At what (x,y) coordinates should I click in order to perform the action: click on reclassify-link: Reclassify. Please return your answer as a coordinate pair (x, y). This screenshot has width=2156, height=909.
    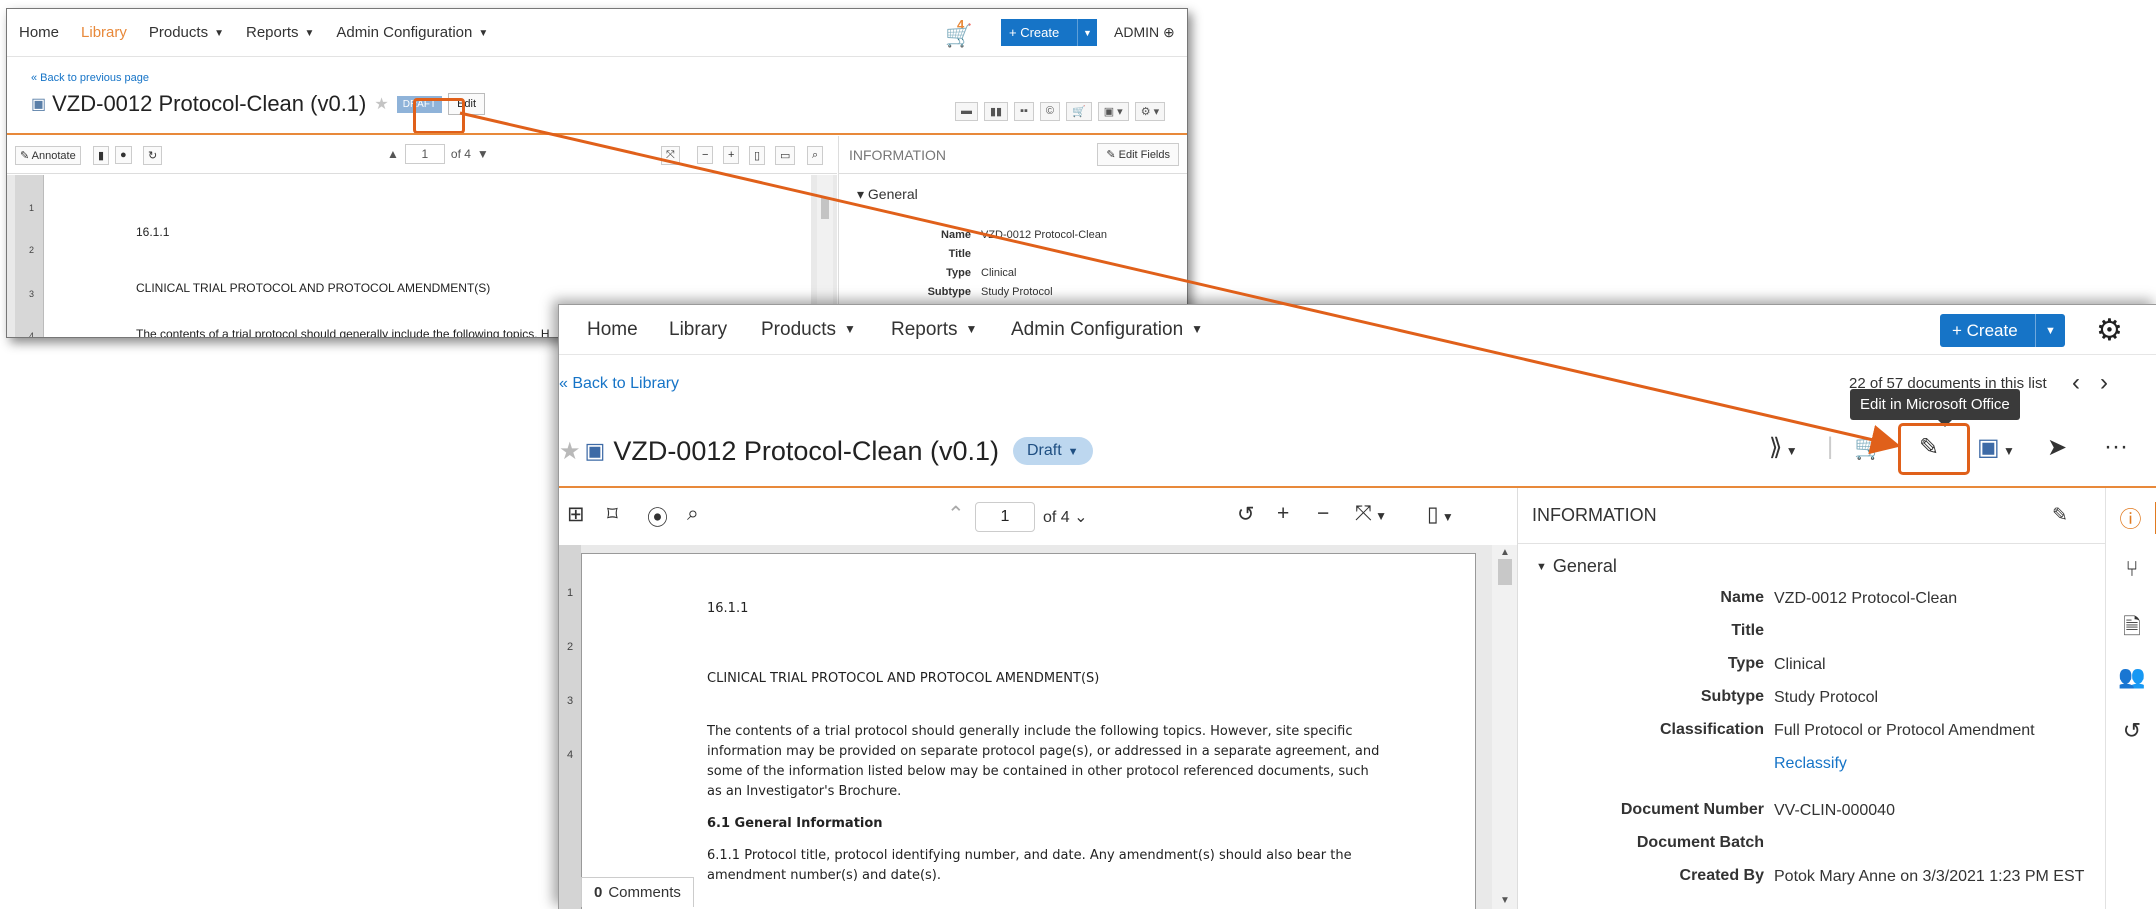
    Looking at the image, I should click on (1934, 764).